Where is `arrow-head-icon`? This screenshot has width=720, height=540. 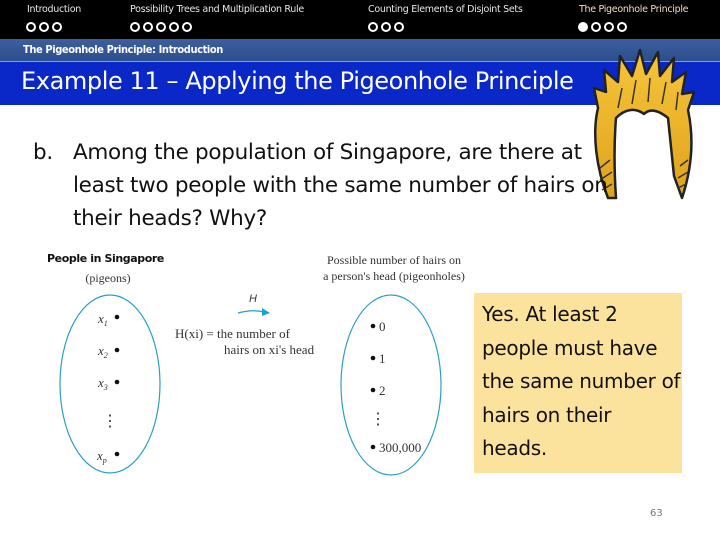 arrow-head-icon is located at coordinates (266, 312).